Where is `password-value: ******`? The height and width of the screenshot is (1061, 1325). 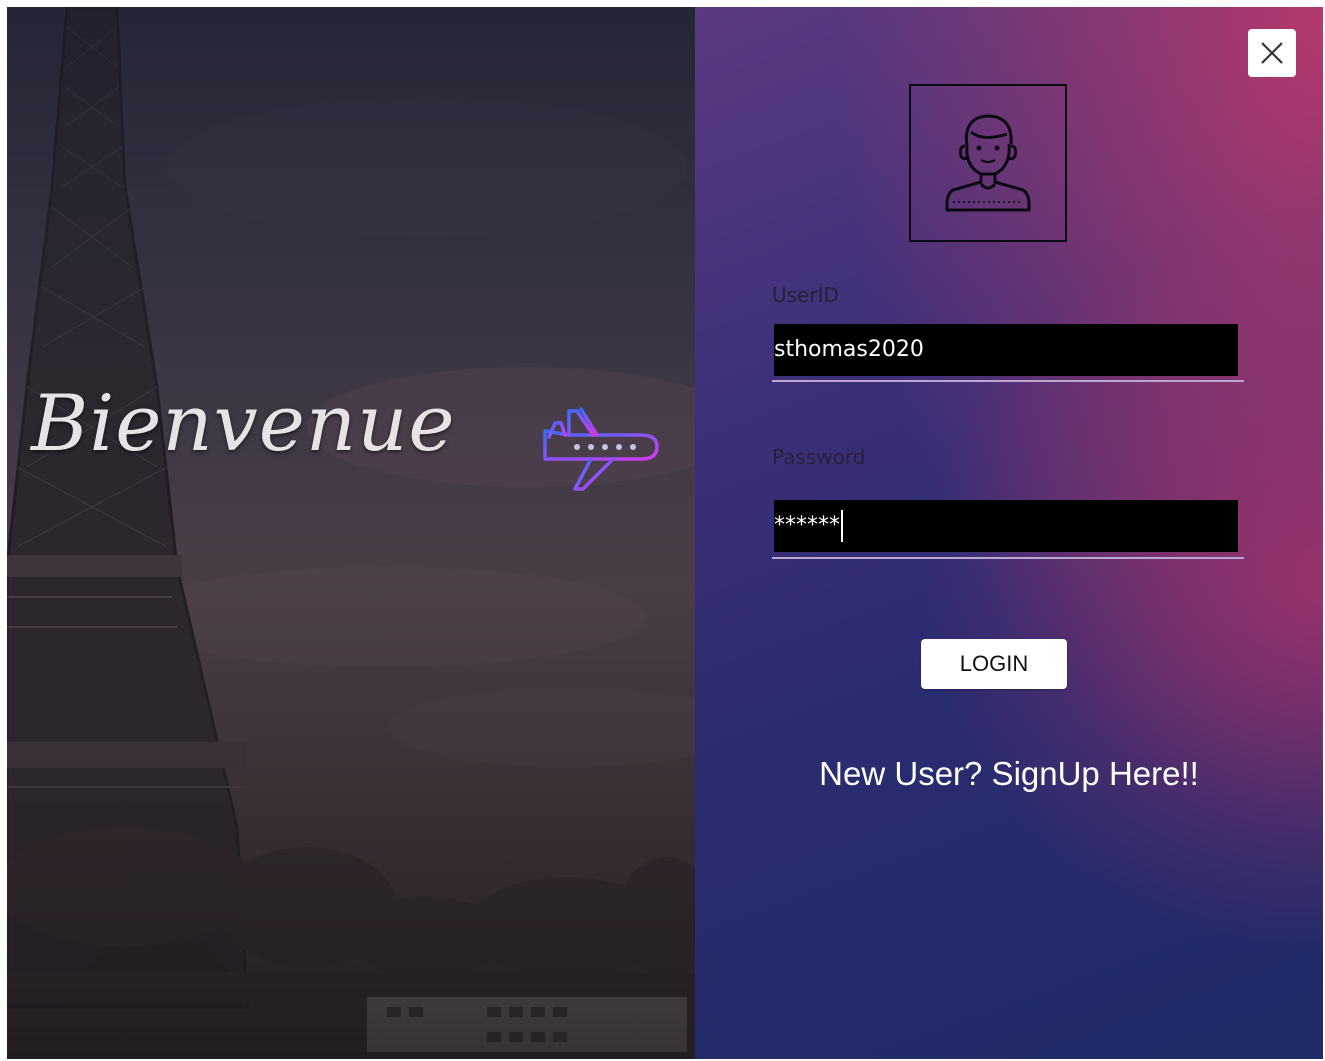
password-value: ****** is located at coordinates (807, 525).